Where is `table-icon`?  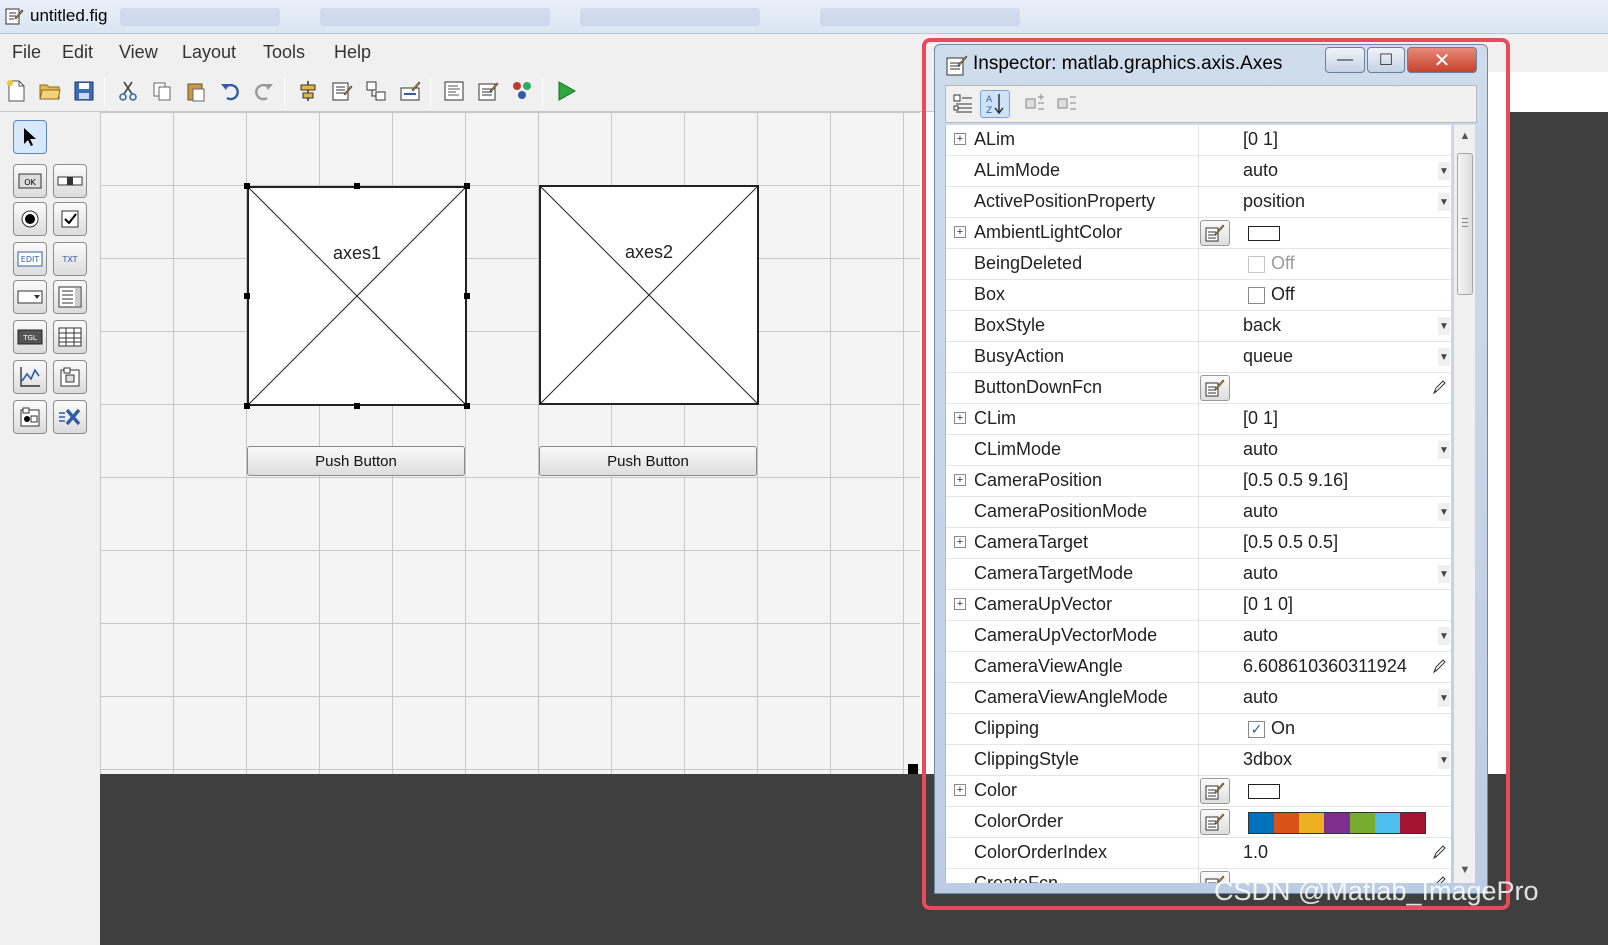
table-icon is located at coordinates (70, 337).